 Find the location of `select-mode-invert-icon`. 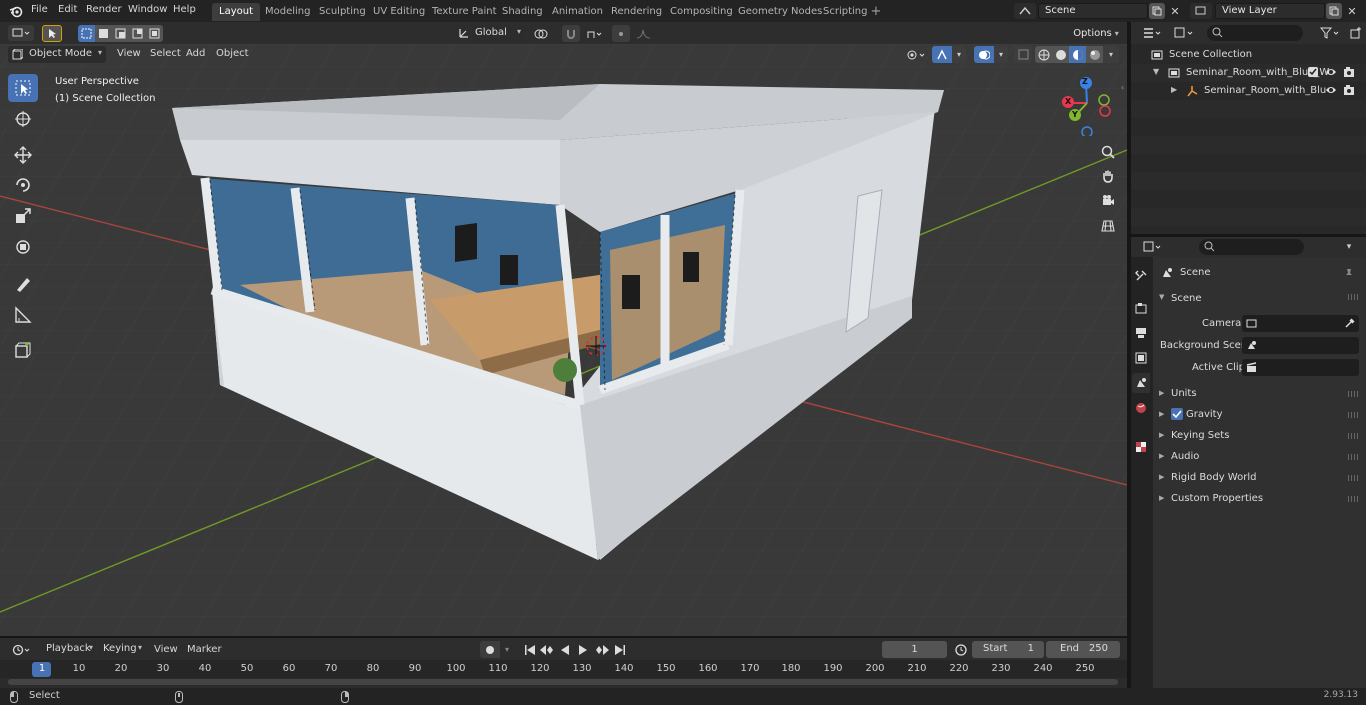

select-mode-invert-icon is located at coordinates (137, 33).